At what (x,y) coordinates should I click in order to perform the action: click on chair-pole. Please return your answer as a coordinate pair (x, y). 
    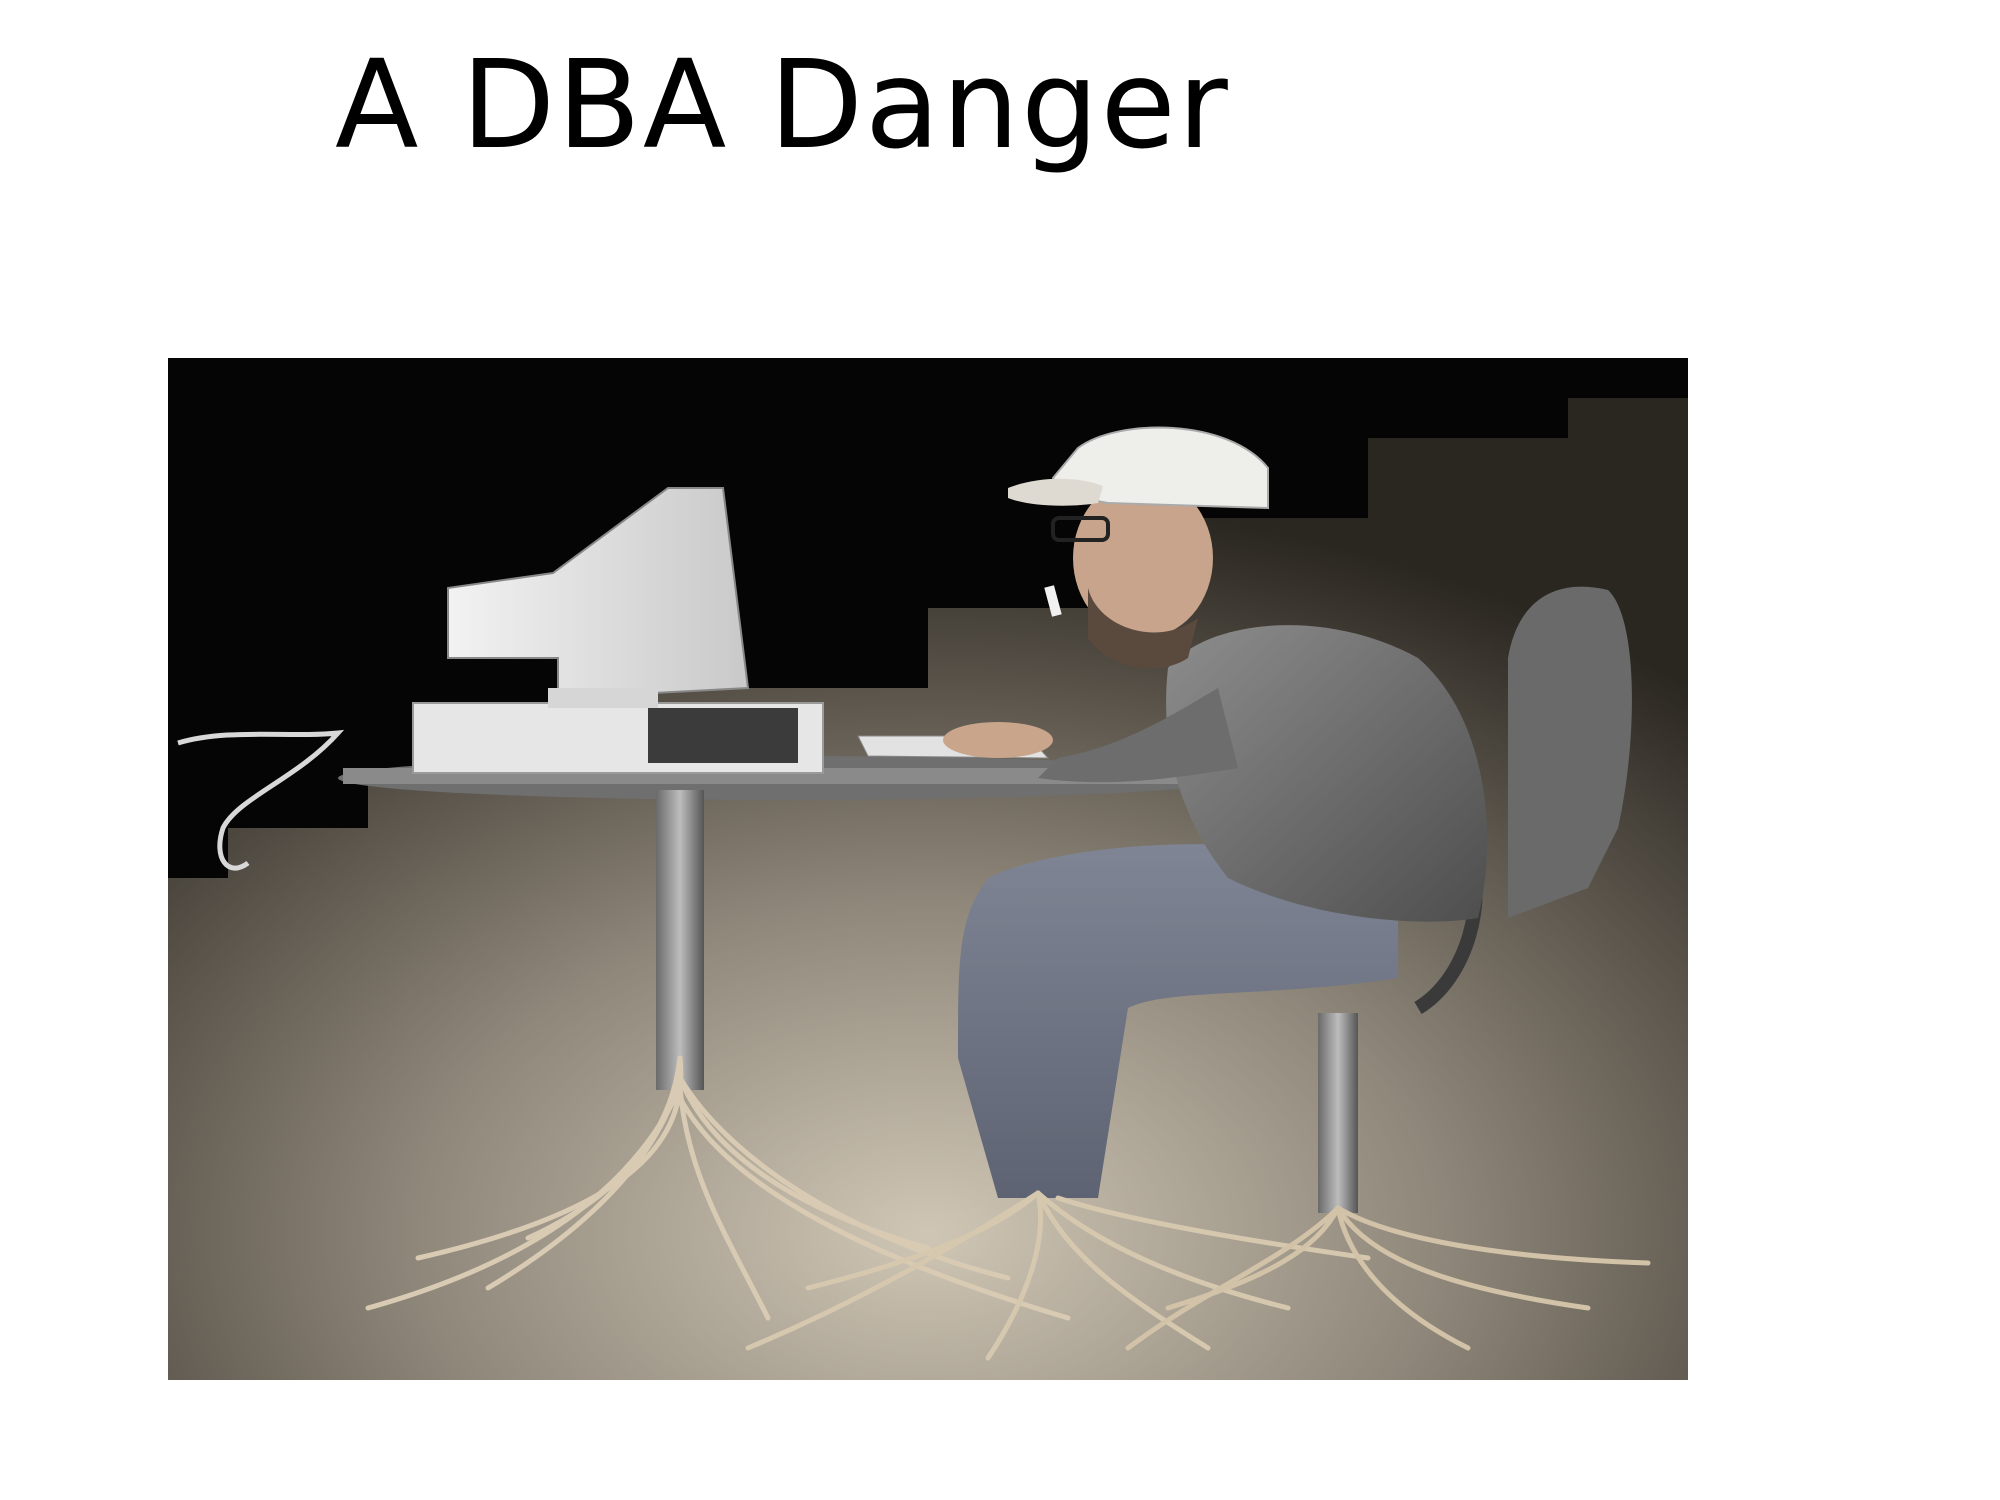
    Looking at the image, I should click on (1338, 1113).